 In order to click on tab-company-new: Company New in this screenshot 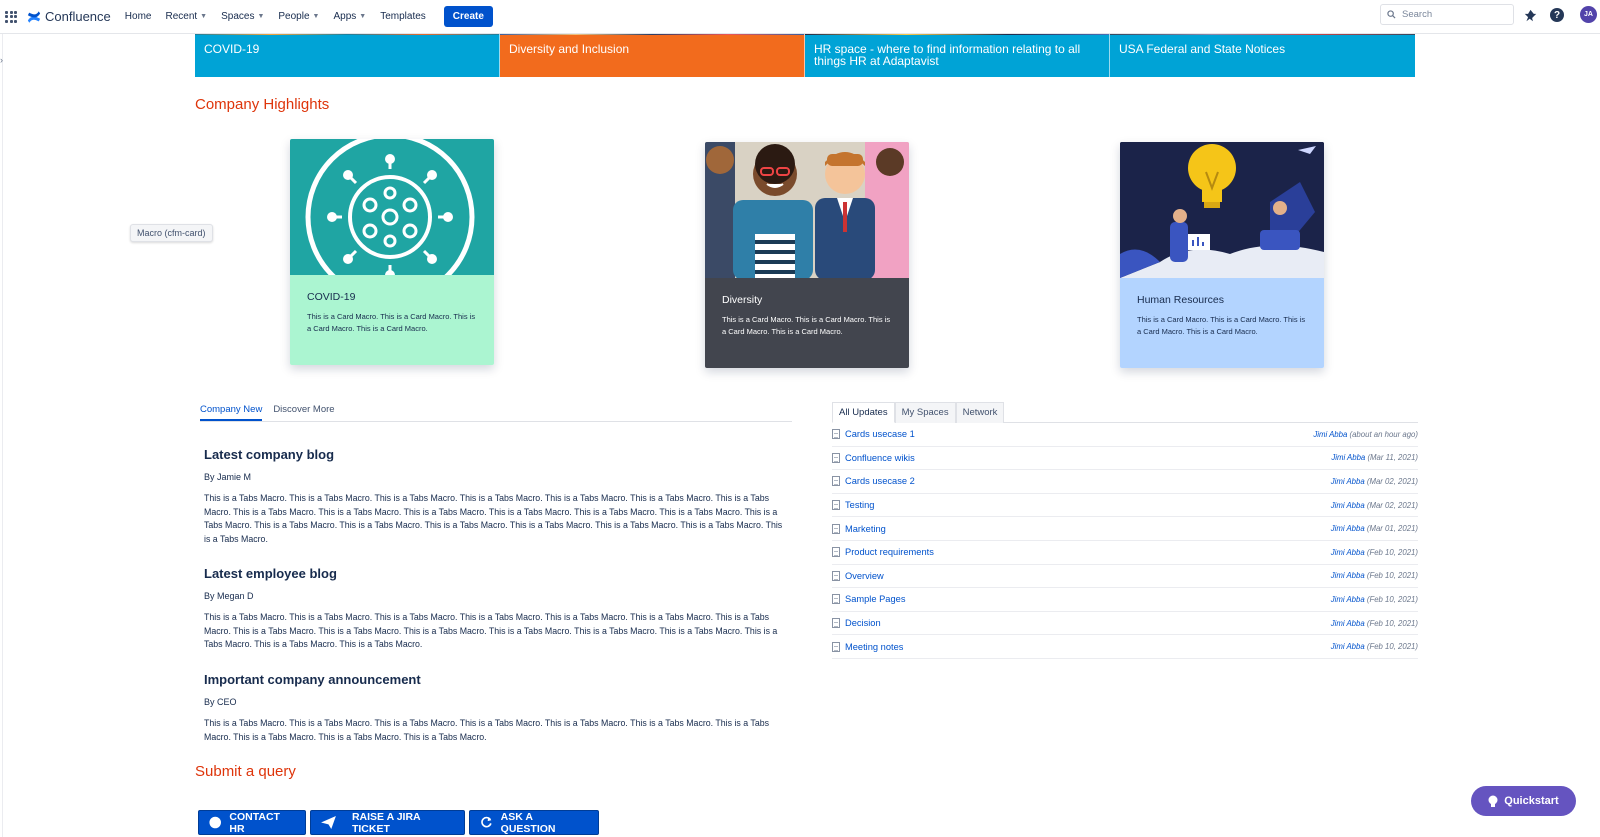, I will do `click(231, 412)`.